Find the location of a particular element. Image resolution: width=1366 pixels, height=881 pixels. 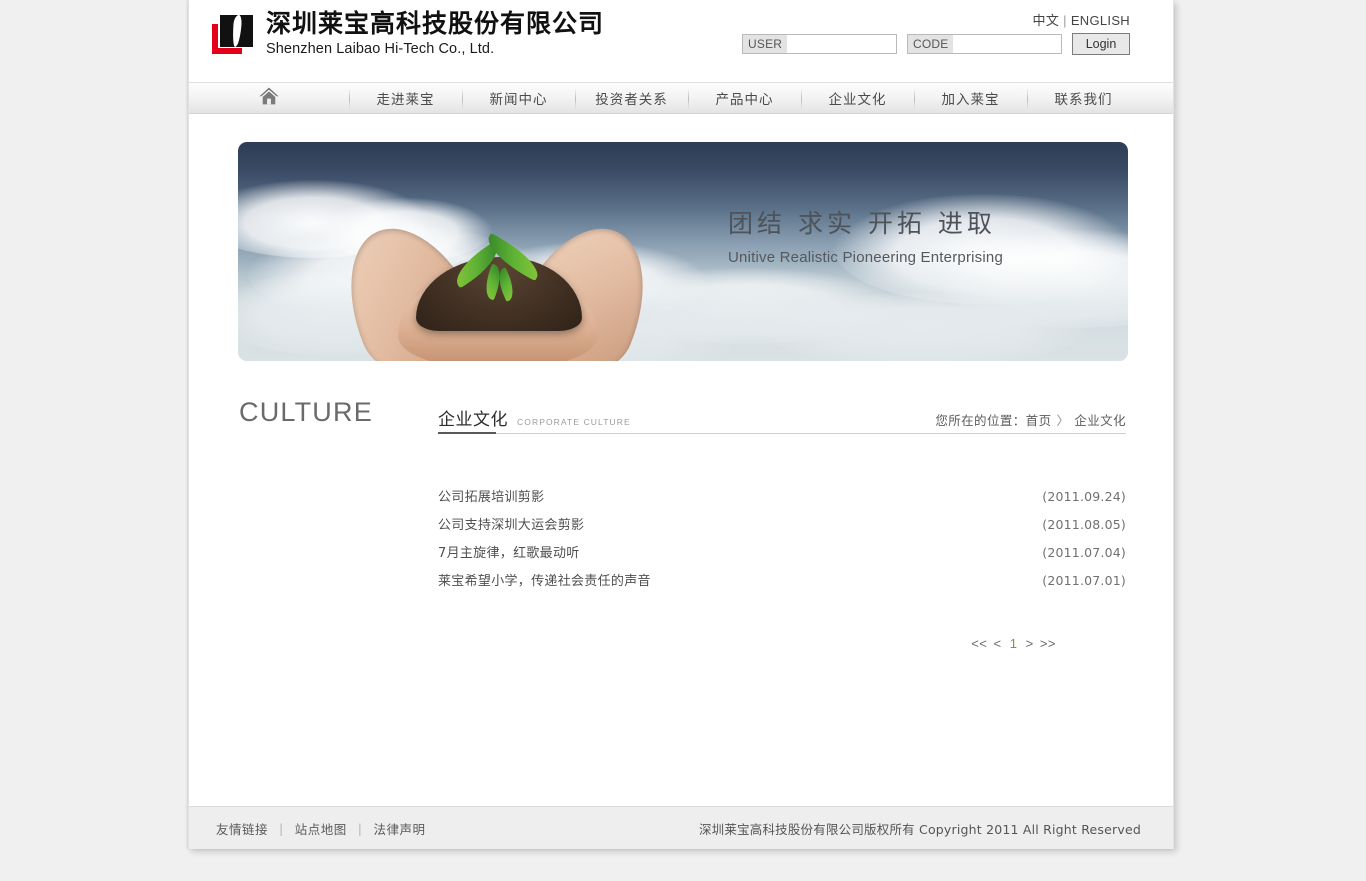

nav-item-products: 产品中心 is located at coordinates (744, 98).